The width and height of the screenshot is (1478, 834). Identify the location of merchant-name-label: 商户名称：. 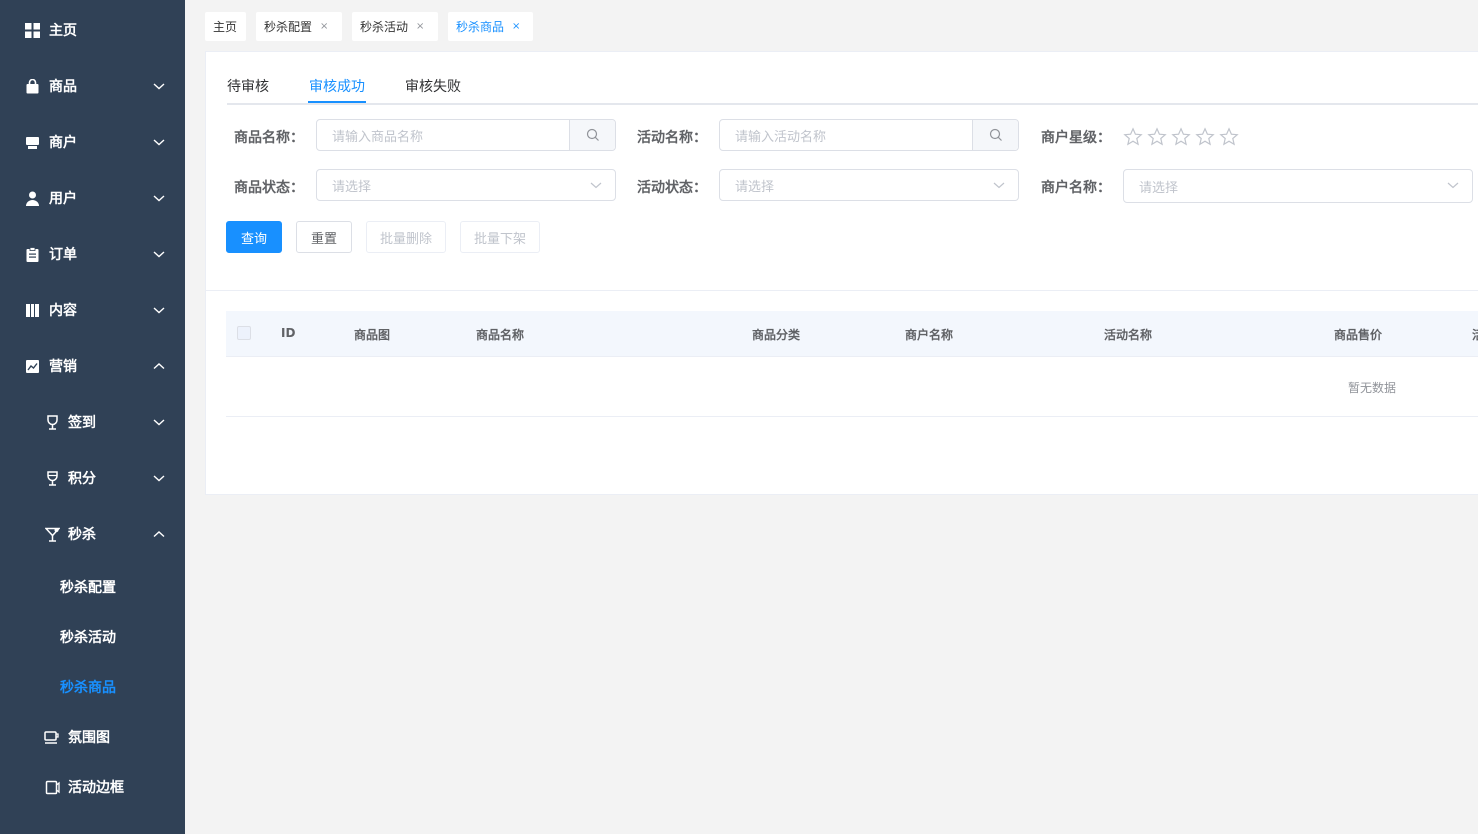
(1076, 188).